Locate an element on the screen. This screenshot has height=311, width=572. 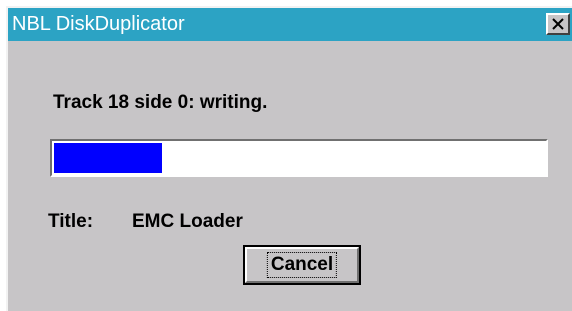
window-title: NBL DiskDuplicator is located at coordinates (98, 24).